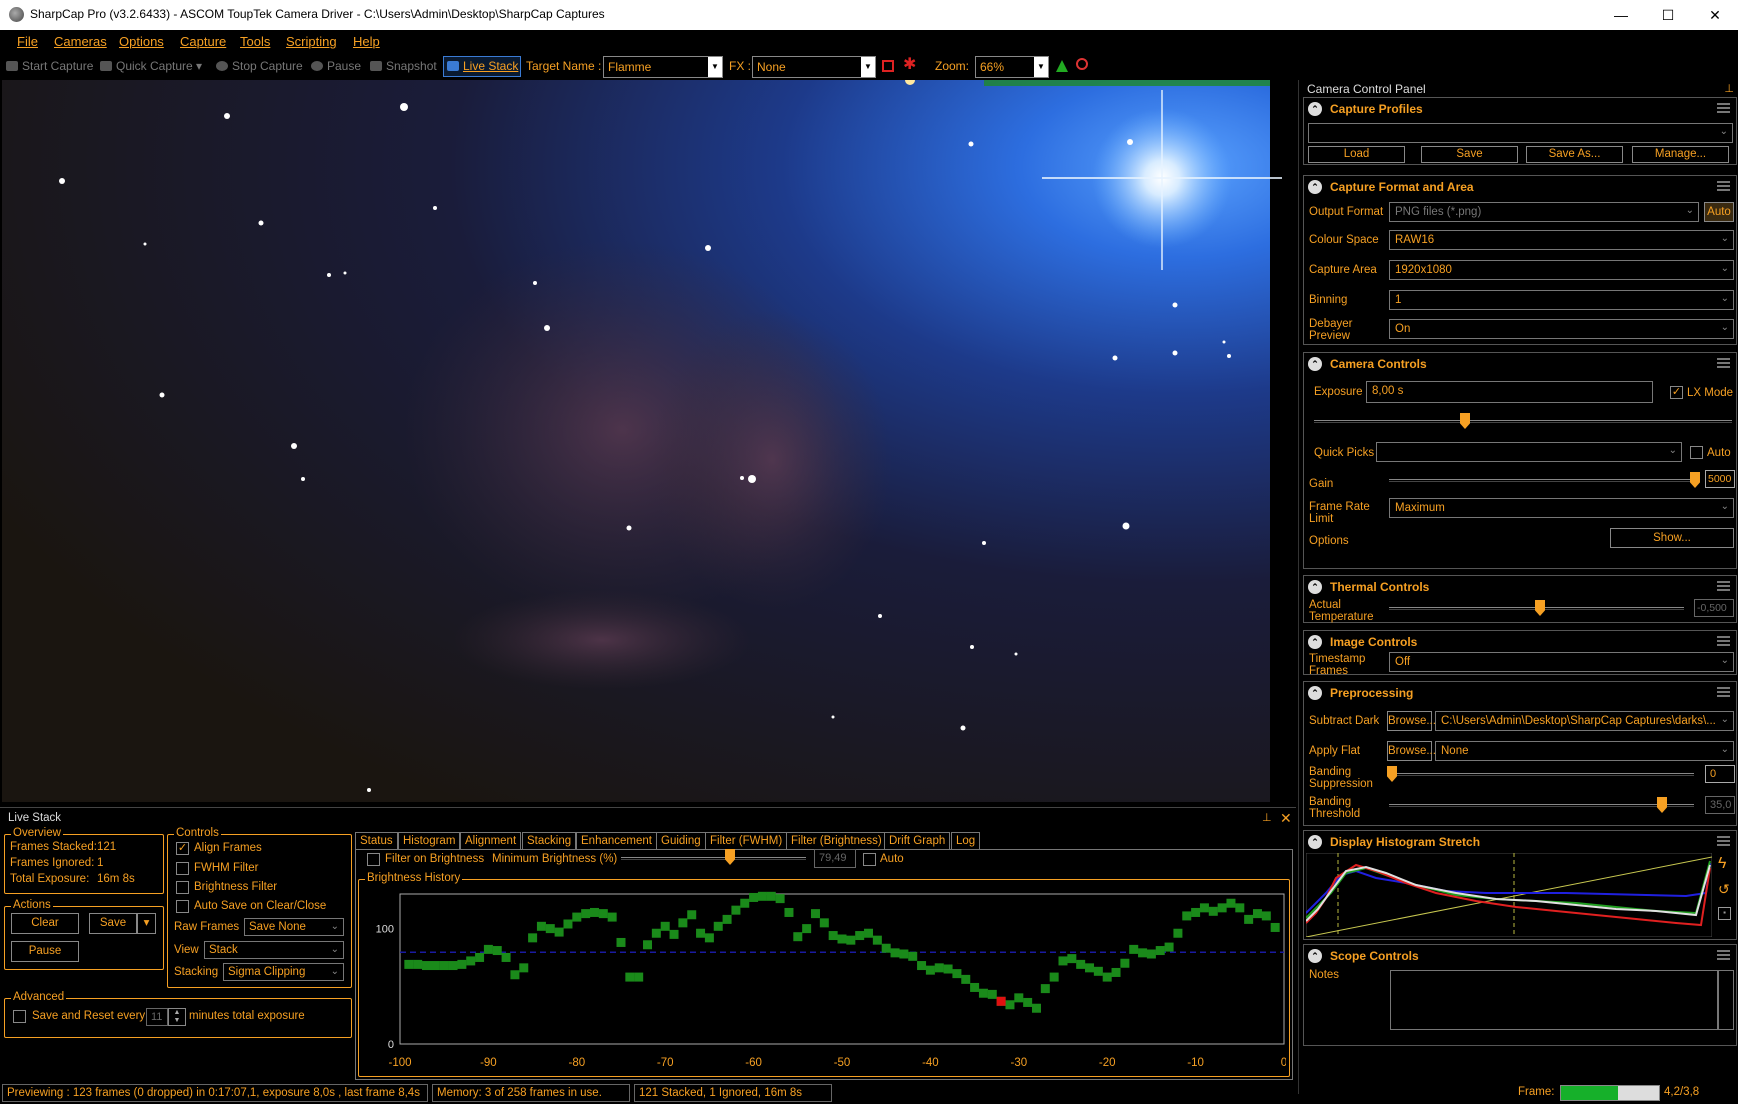  Describe the element at coordinates (259, 66) in the screenshot. I see `stop-capture-button: Stop Capture` at that location.